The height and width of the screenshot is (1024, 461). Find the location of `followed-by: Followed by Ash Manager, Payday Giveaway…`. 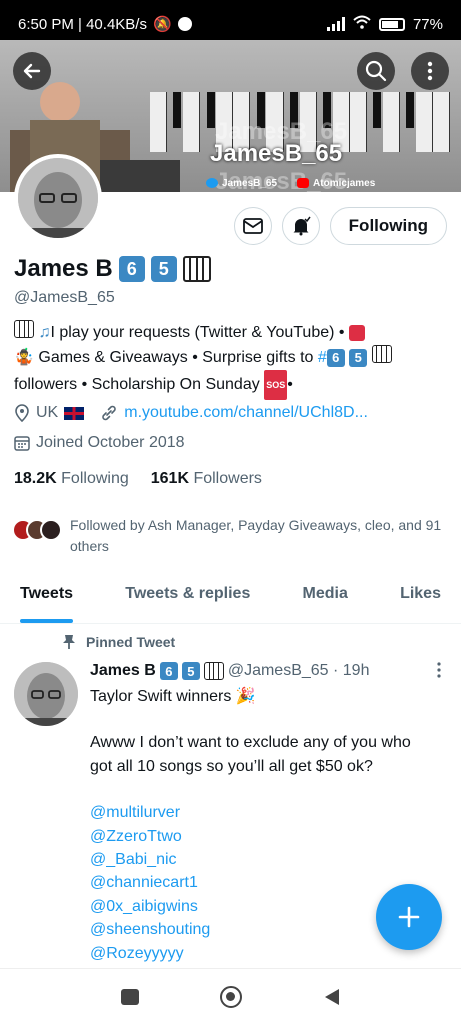

followed-by: Followed by Ash Manager, Payday Giveaway… is located at coordinates (232, 536).